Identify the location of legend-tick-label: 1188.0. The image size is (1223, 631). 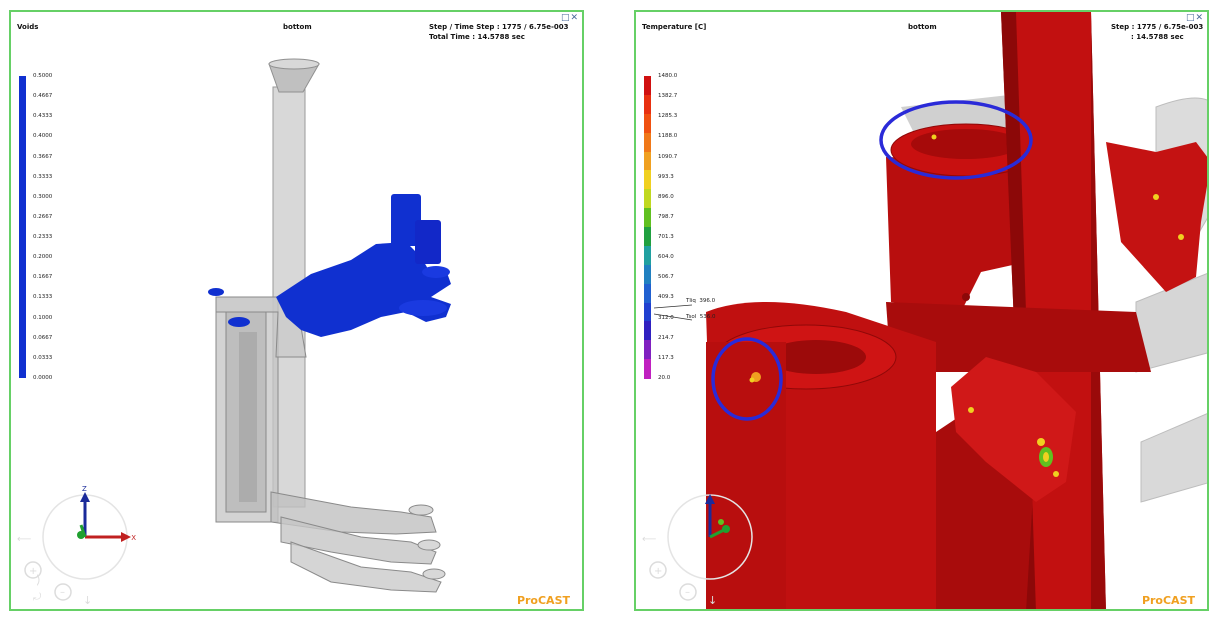
(668, 136).